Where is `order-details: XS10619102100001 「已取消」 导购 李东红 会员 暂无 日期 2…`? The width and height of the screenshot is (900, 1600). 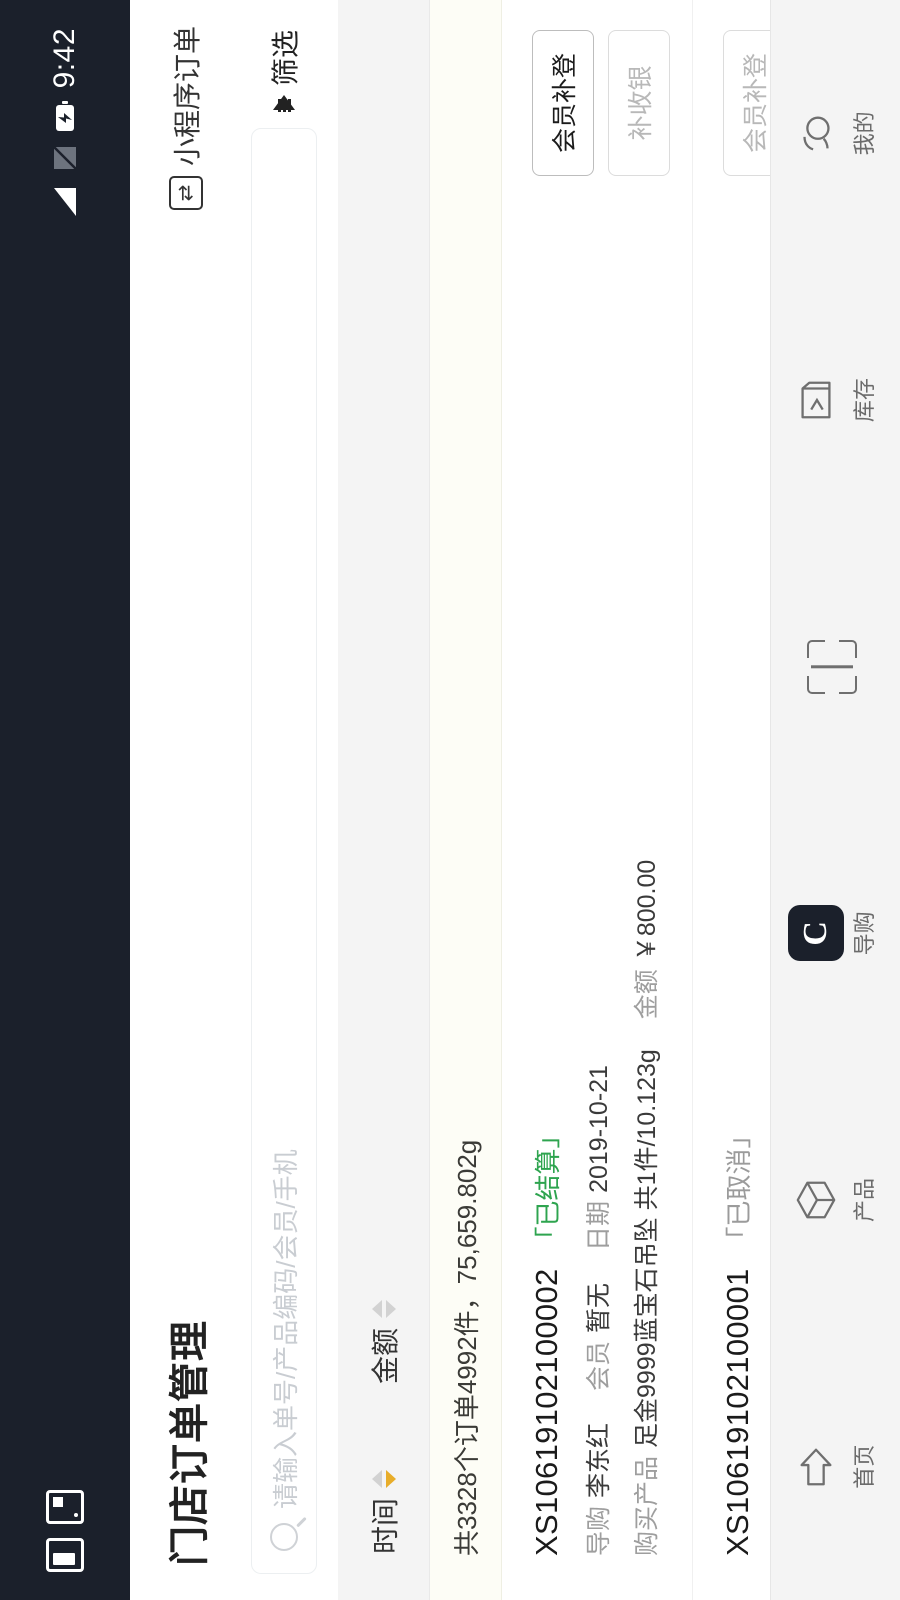
order-details: XS10619102100001 「已取消」 导购 李东红 会员 暂无 日期 2… is located at coordinates (744, 875).